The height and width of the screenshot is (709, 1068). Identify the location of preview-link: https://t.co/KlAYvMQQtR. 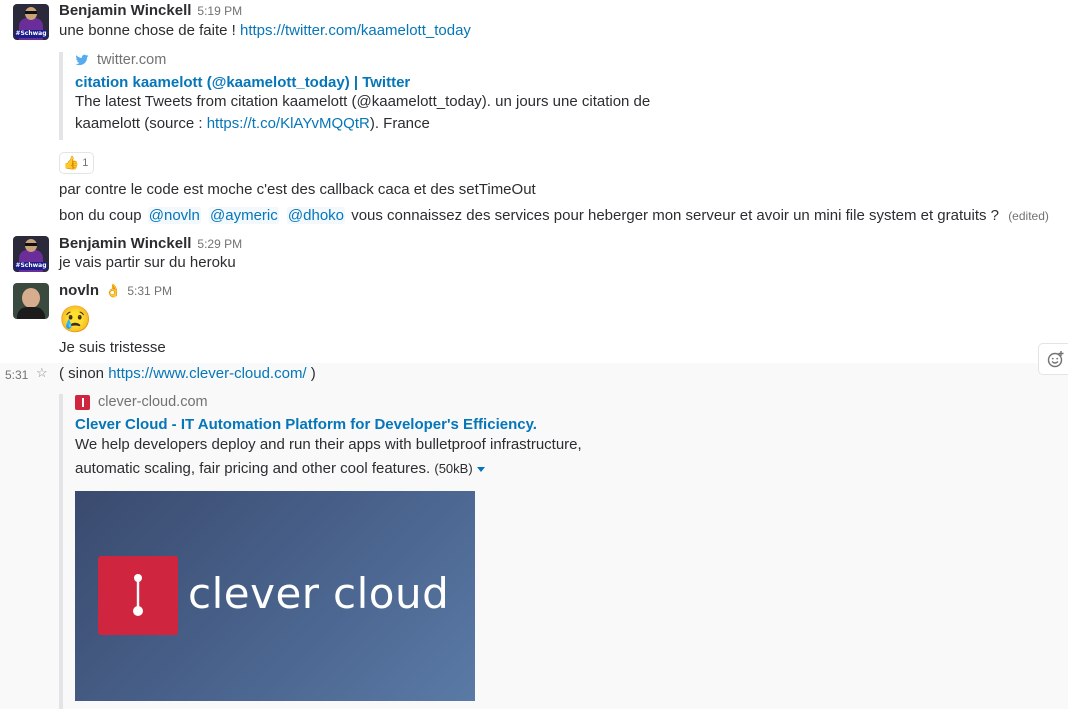
(288, 123).